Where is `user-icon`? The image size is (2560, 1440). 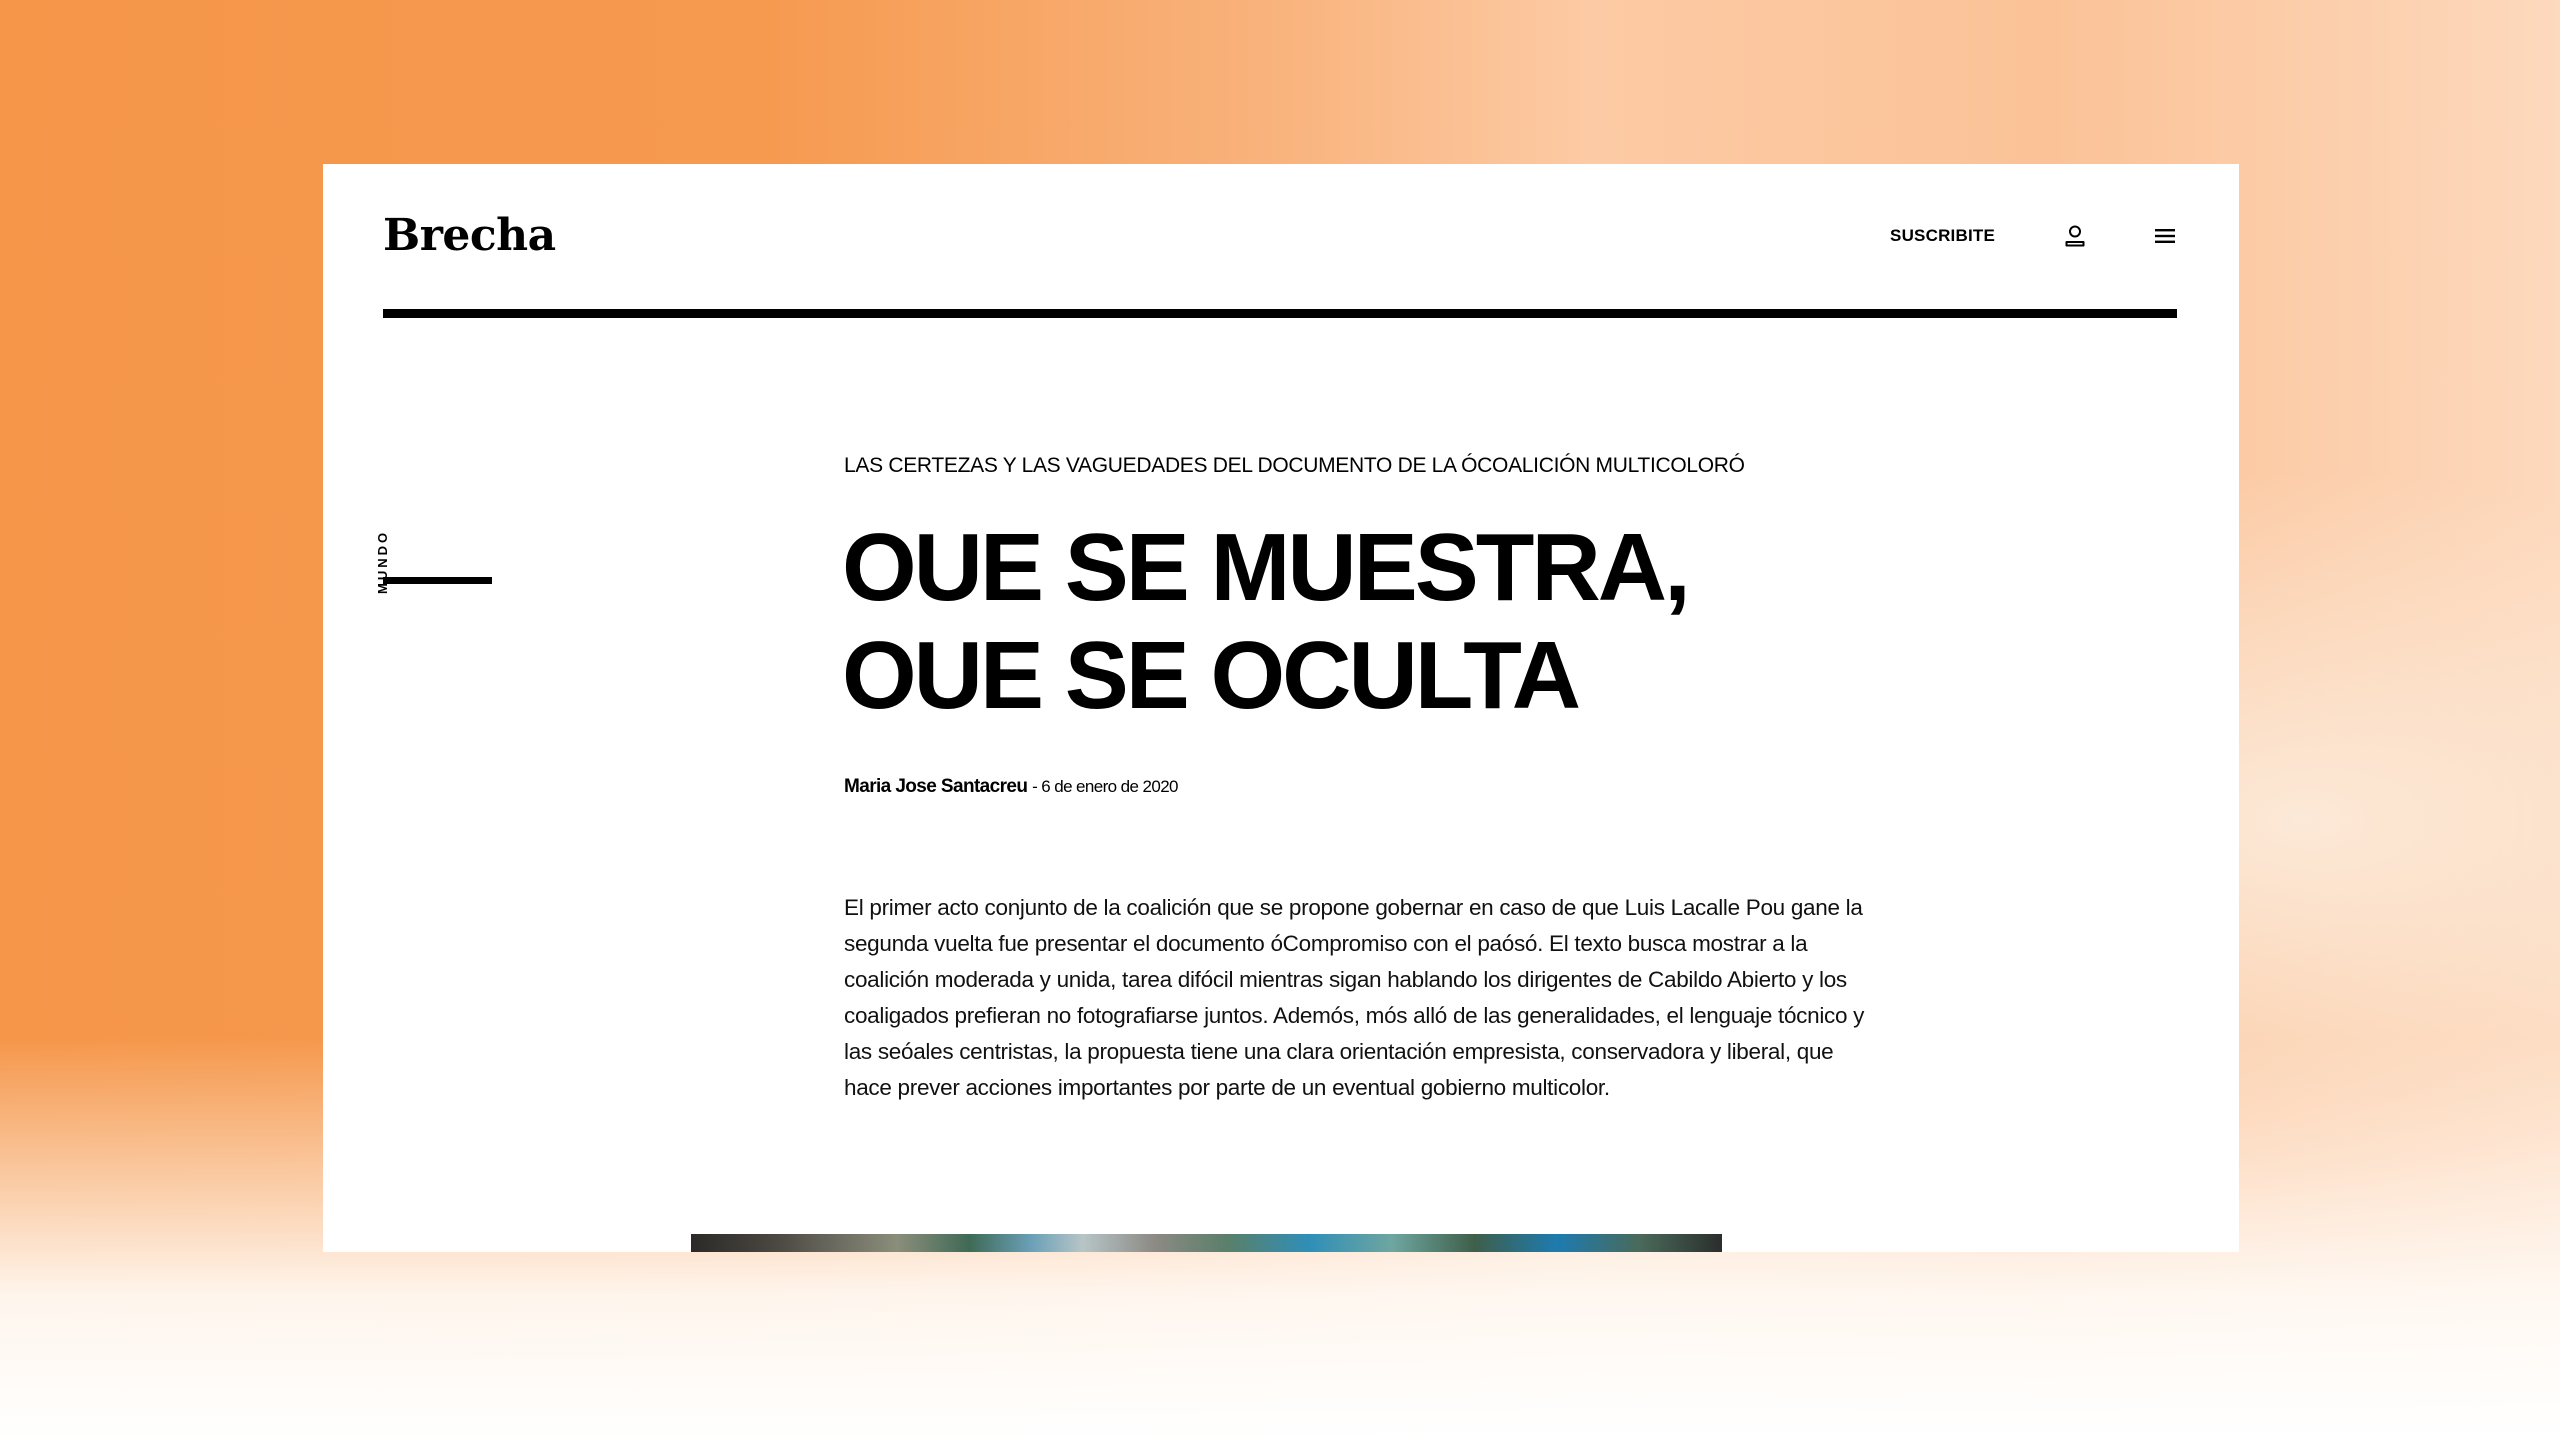
user-icon is located at coordinates (2075, 236).